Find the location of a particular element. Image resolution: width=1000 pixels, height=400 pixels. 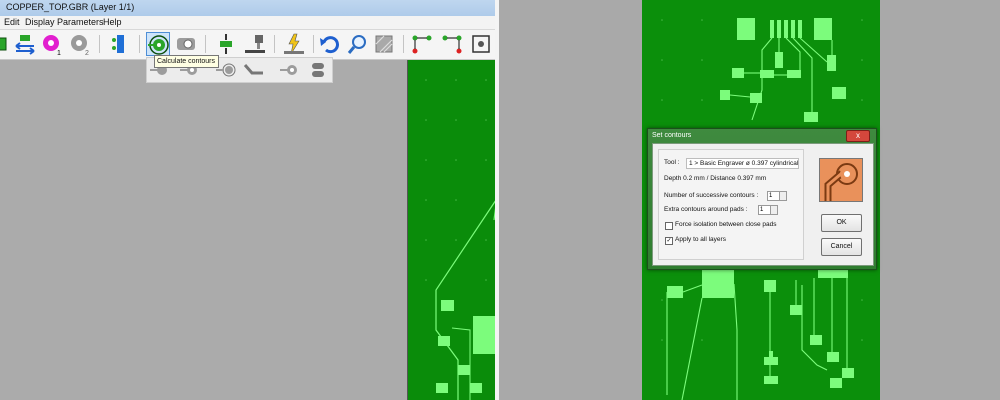

contour-f-icon is located at coordinates (318, 70).